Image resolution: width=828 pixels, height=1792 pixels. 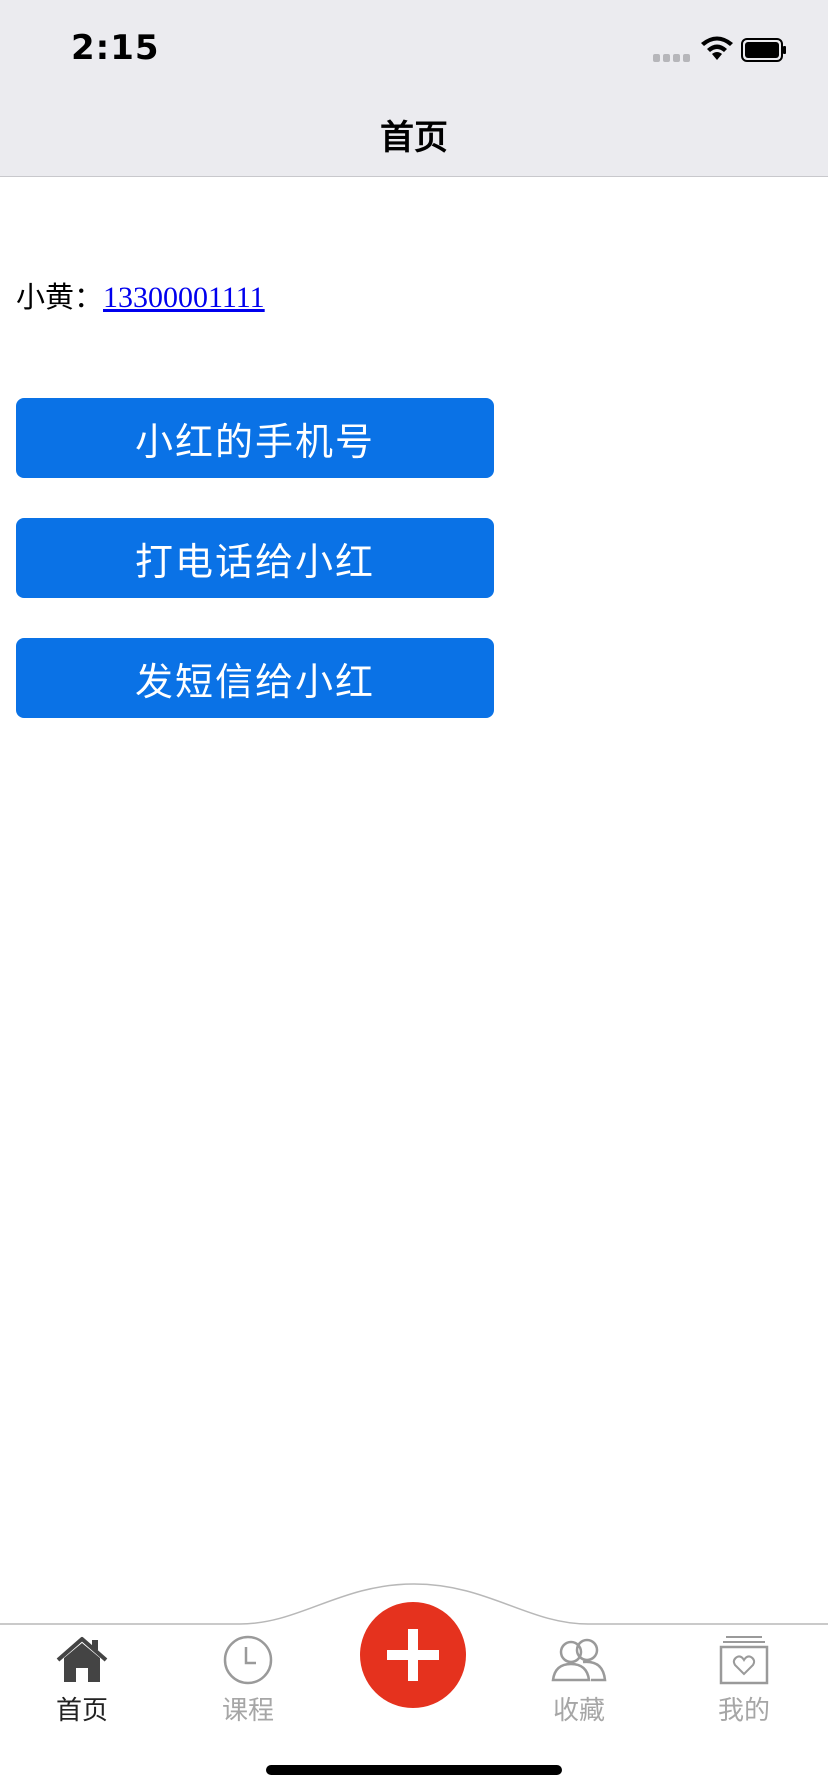 What do you see at coordinates (82, 1659) in the screenshot?
I see `home-icon` at bounding box center [82, 1659].